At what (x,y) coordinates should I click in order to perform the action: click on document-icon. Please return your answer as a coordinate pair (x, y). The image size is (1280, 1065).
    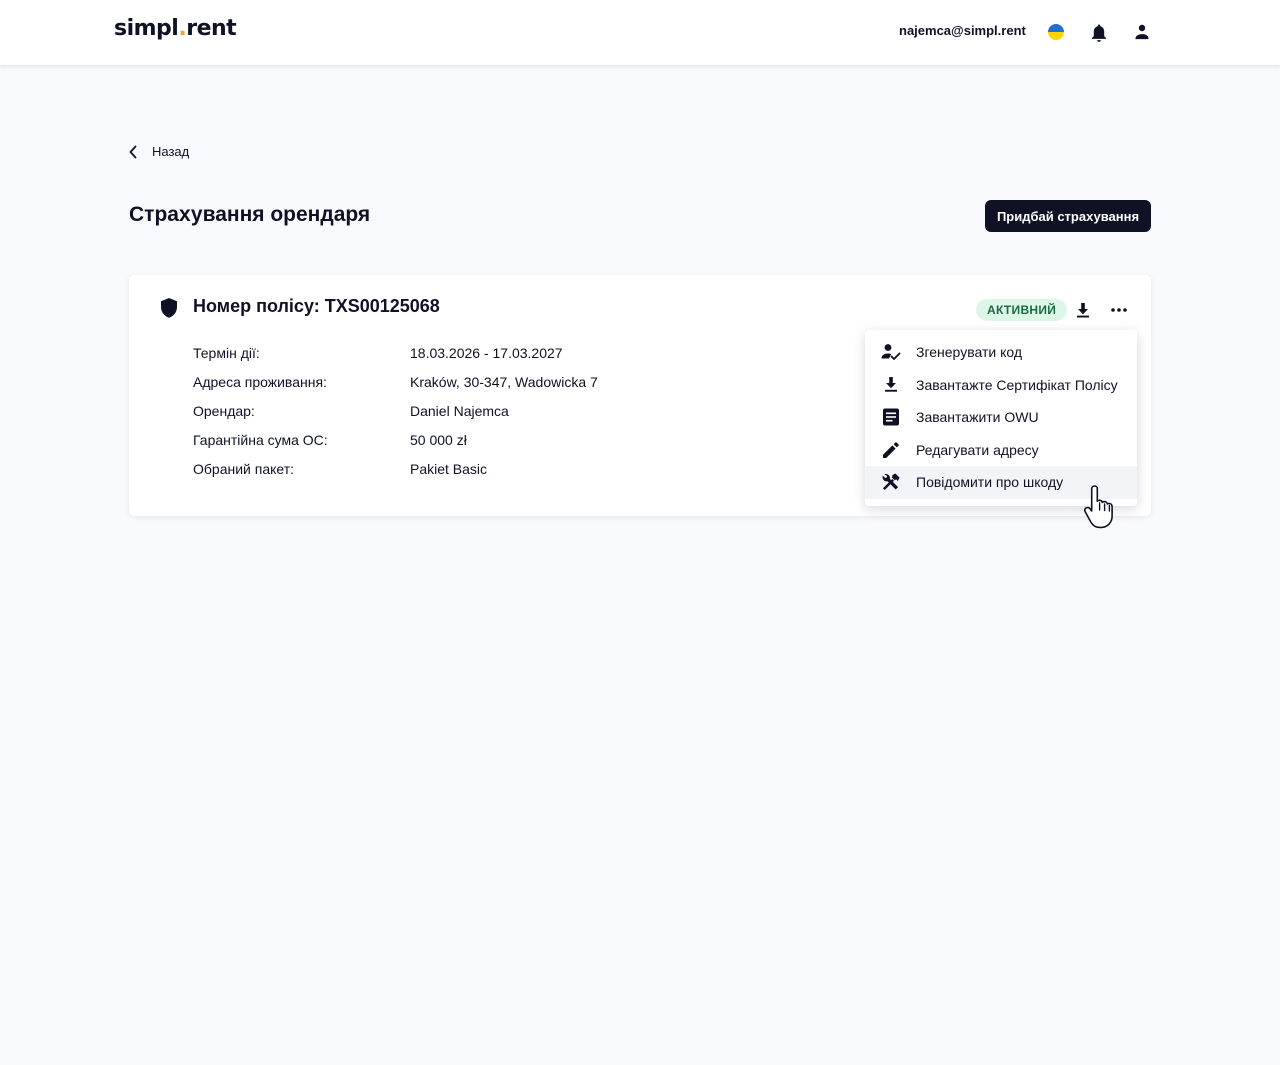
    Looking at the image, I should click on (891, 417).